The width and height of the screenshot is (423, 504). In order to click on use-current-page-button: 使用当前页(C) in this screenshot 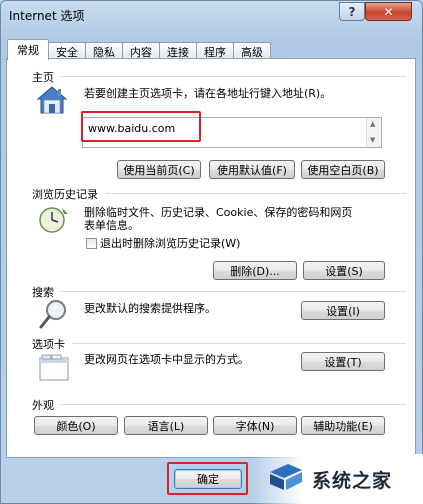, I will do `click(159, 169)`.